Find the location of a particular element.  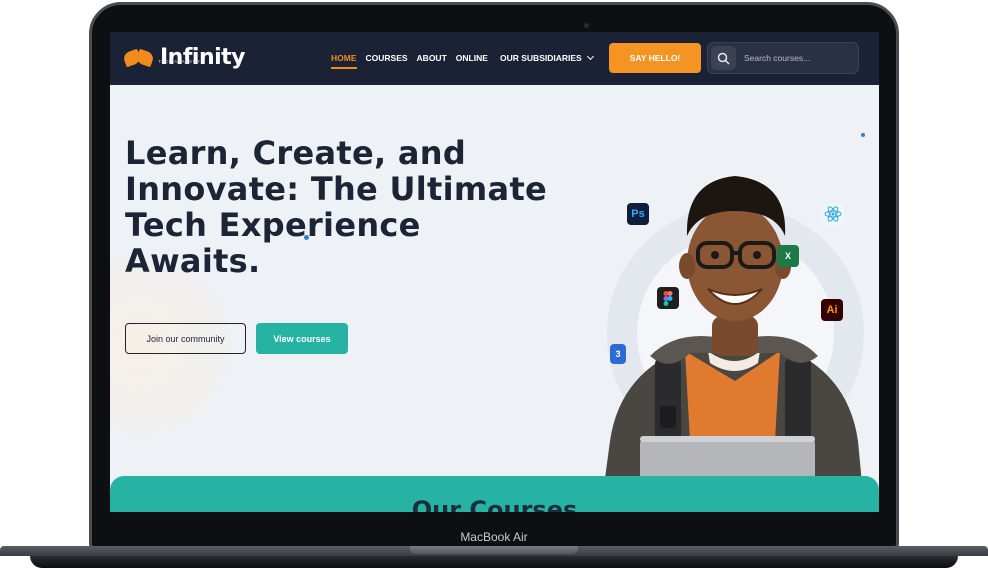

logo-text: Infinity is located at coordinates (203, 57).